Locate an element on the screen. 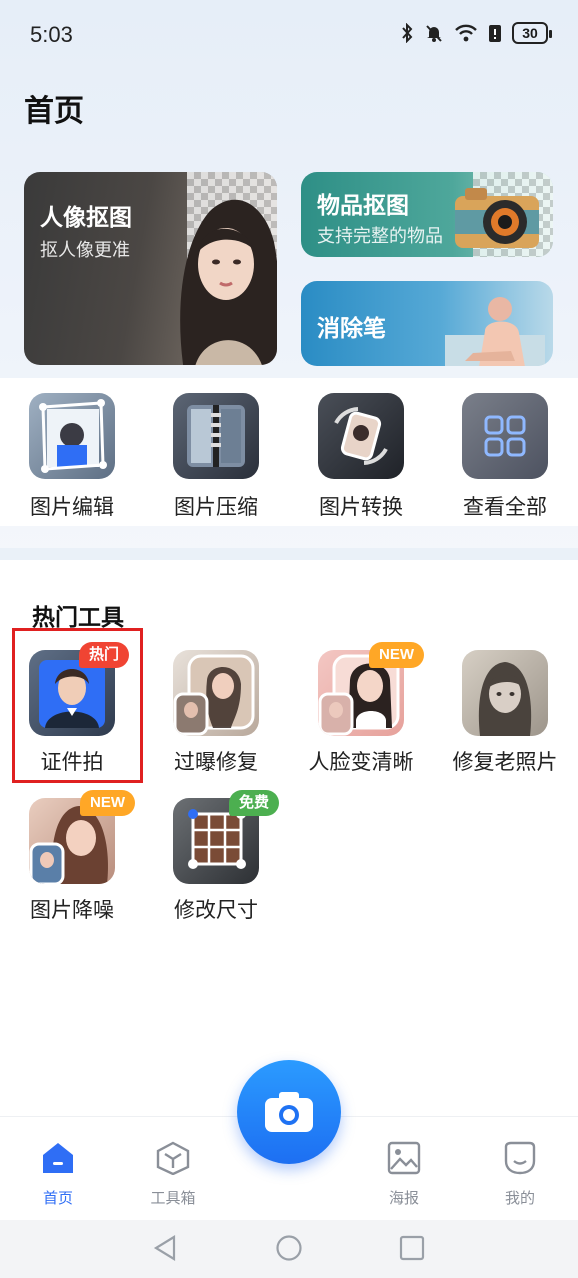 The height and width of the screenshot is (1278, 578). bluetooth-icon is located at coordinates (407, 33).